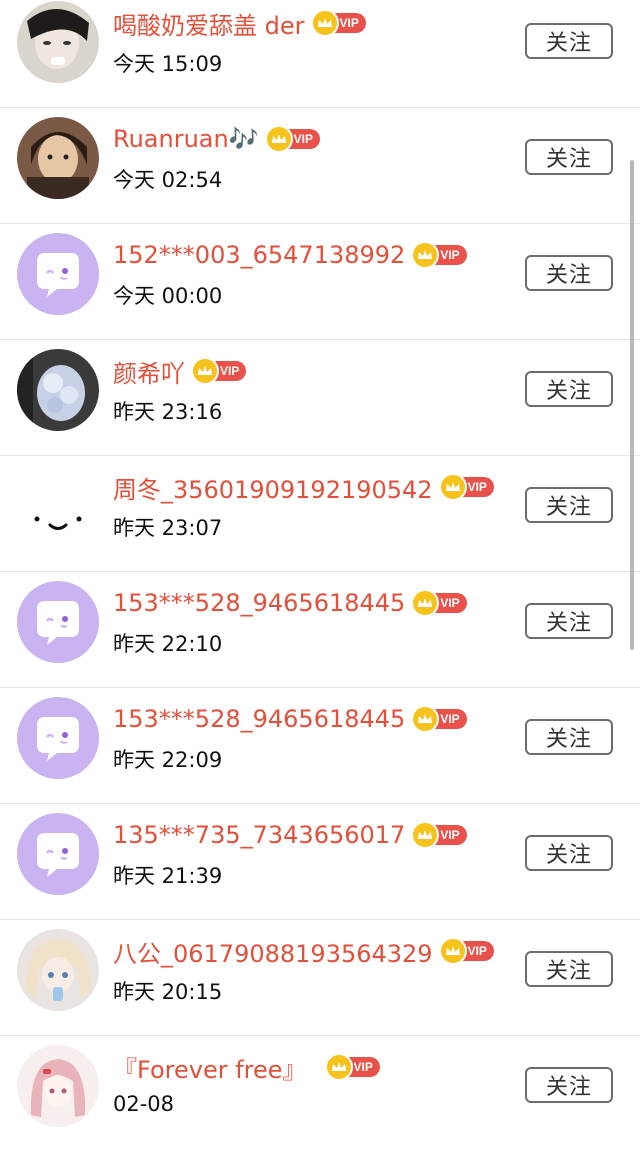  I want to click on timestamp: 昨天 20:15, so click(168, 992).